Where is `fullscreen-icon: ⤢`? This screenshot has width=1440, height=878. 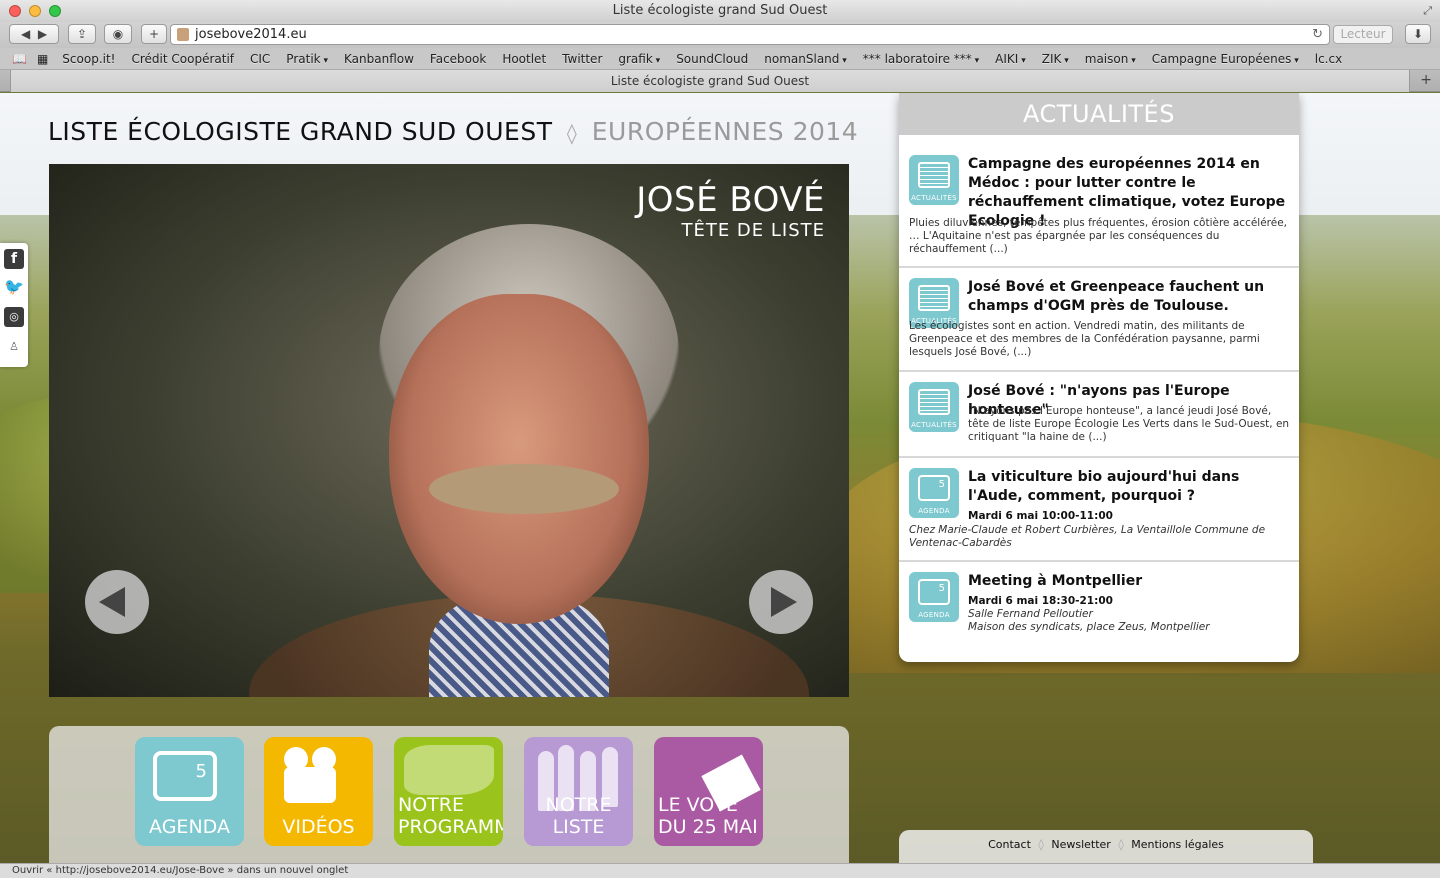 fullscreen-icon: ⤢ is located at coordinates (1427, 11).